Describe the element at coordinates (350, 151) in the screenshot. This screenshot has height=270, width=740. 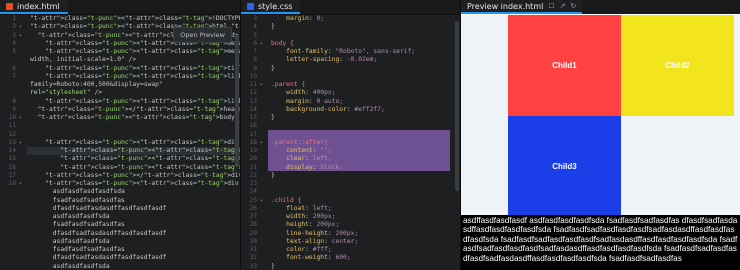
I see `code-line: 19 content: "";` at that location.